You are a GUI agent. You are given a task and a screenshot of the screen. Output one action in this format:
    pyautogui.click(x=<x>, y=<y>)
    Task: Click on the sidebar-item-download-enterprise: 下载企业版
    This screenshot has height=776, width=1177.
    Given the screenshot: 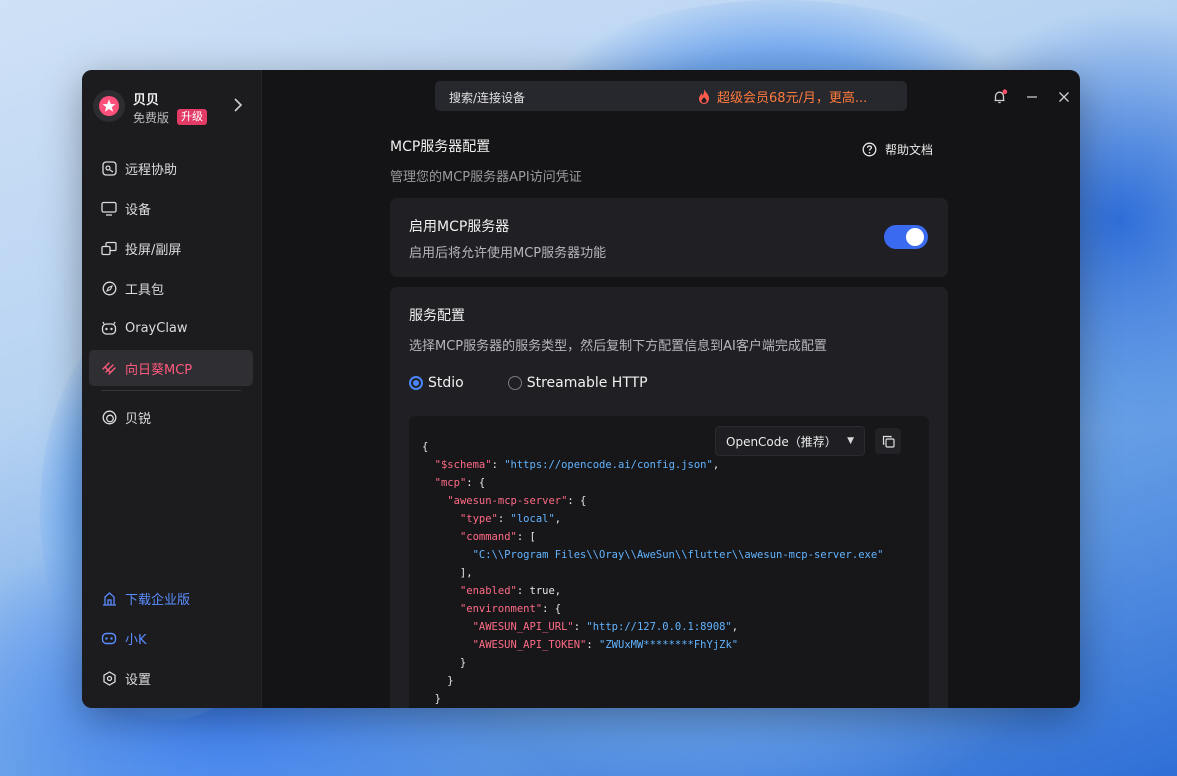 What is the action you would take?
    pyautogui.click(x=171, y=598)
    